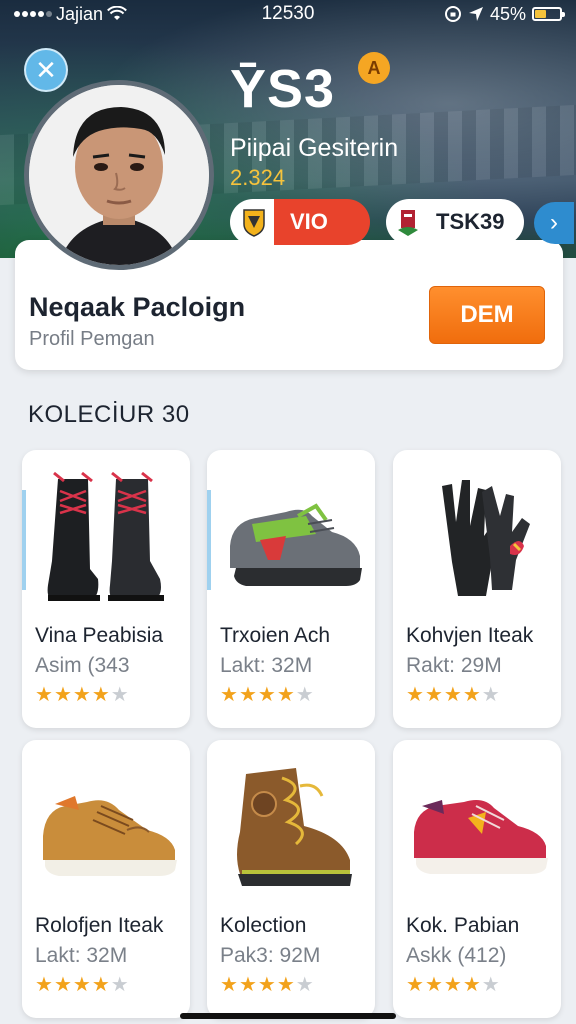 The image size is (576, 1024). What do you see at coordinates (258, 177) in the screenshot?
I see `header-score: 2.324` at bounding box center [258, 177].